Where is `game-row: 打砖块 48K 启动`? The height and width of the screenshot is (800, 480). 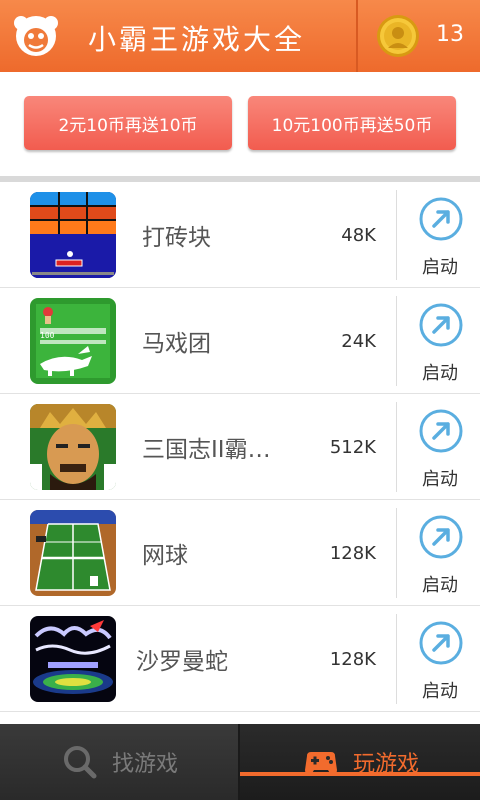 game-row: 打砖块 48K 启动 is located at coordinates (240, 235).